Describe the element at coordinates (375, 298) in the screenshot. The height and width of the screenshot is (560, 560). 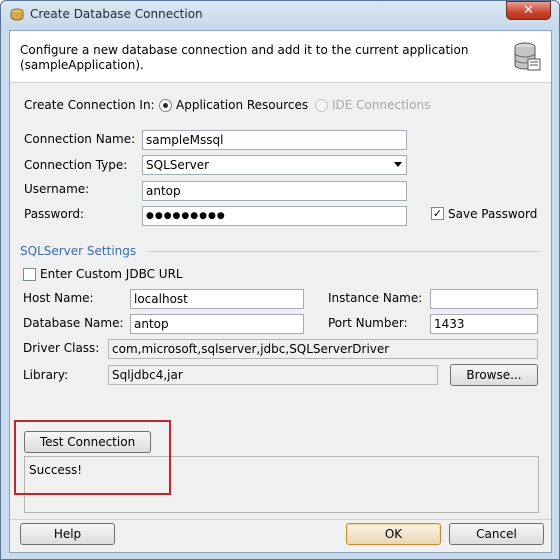
I see `instance-name-label: Instance Name:` at that location.